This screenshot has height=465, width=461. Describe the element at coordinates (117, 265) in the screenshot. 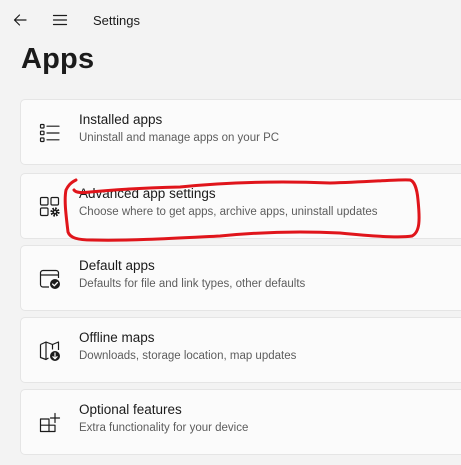

I see `card-title: Default apps` at that location.